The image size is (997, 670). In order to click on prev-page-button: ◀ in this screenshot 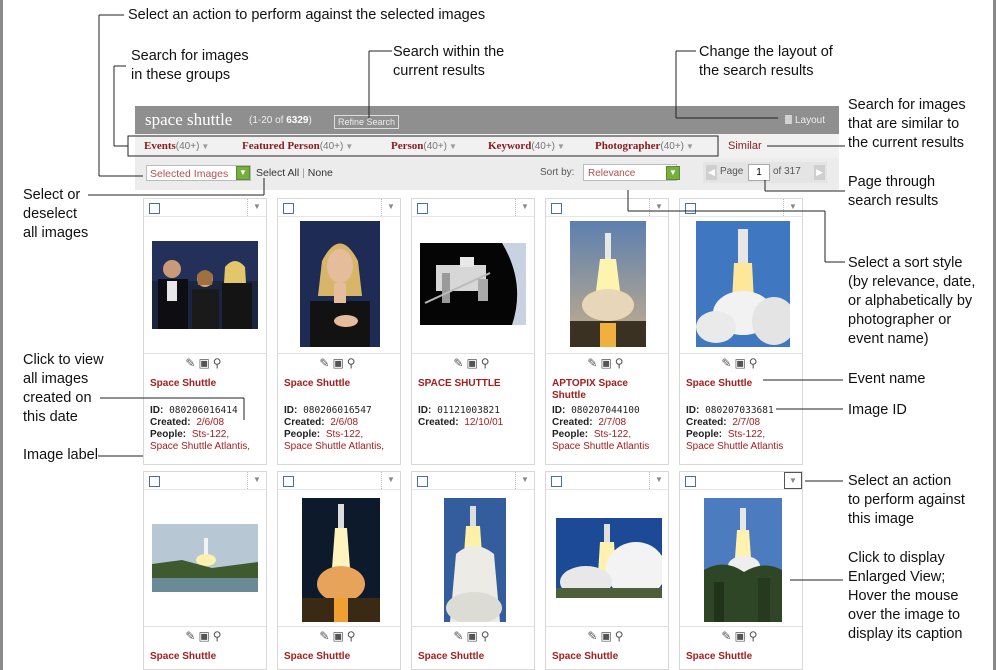, I will do `click(711, 172)`.